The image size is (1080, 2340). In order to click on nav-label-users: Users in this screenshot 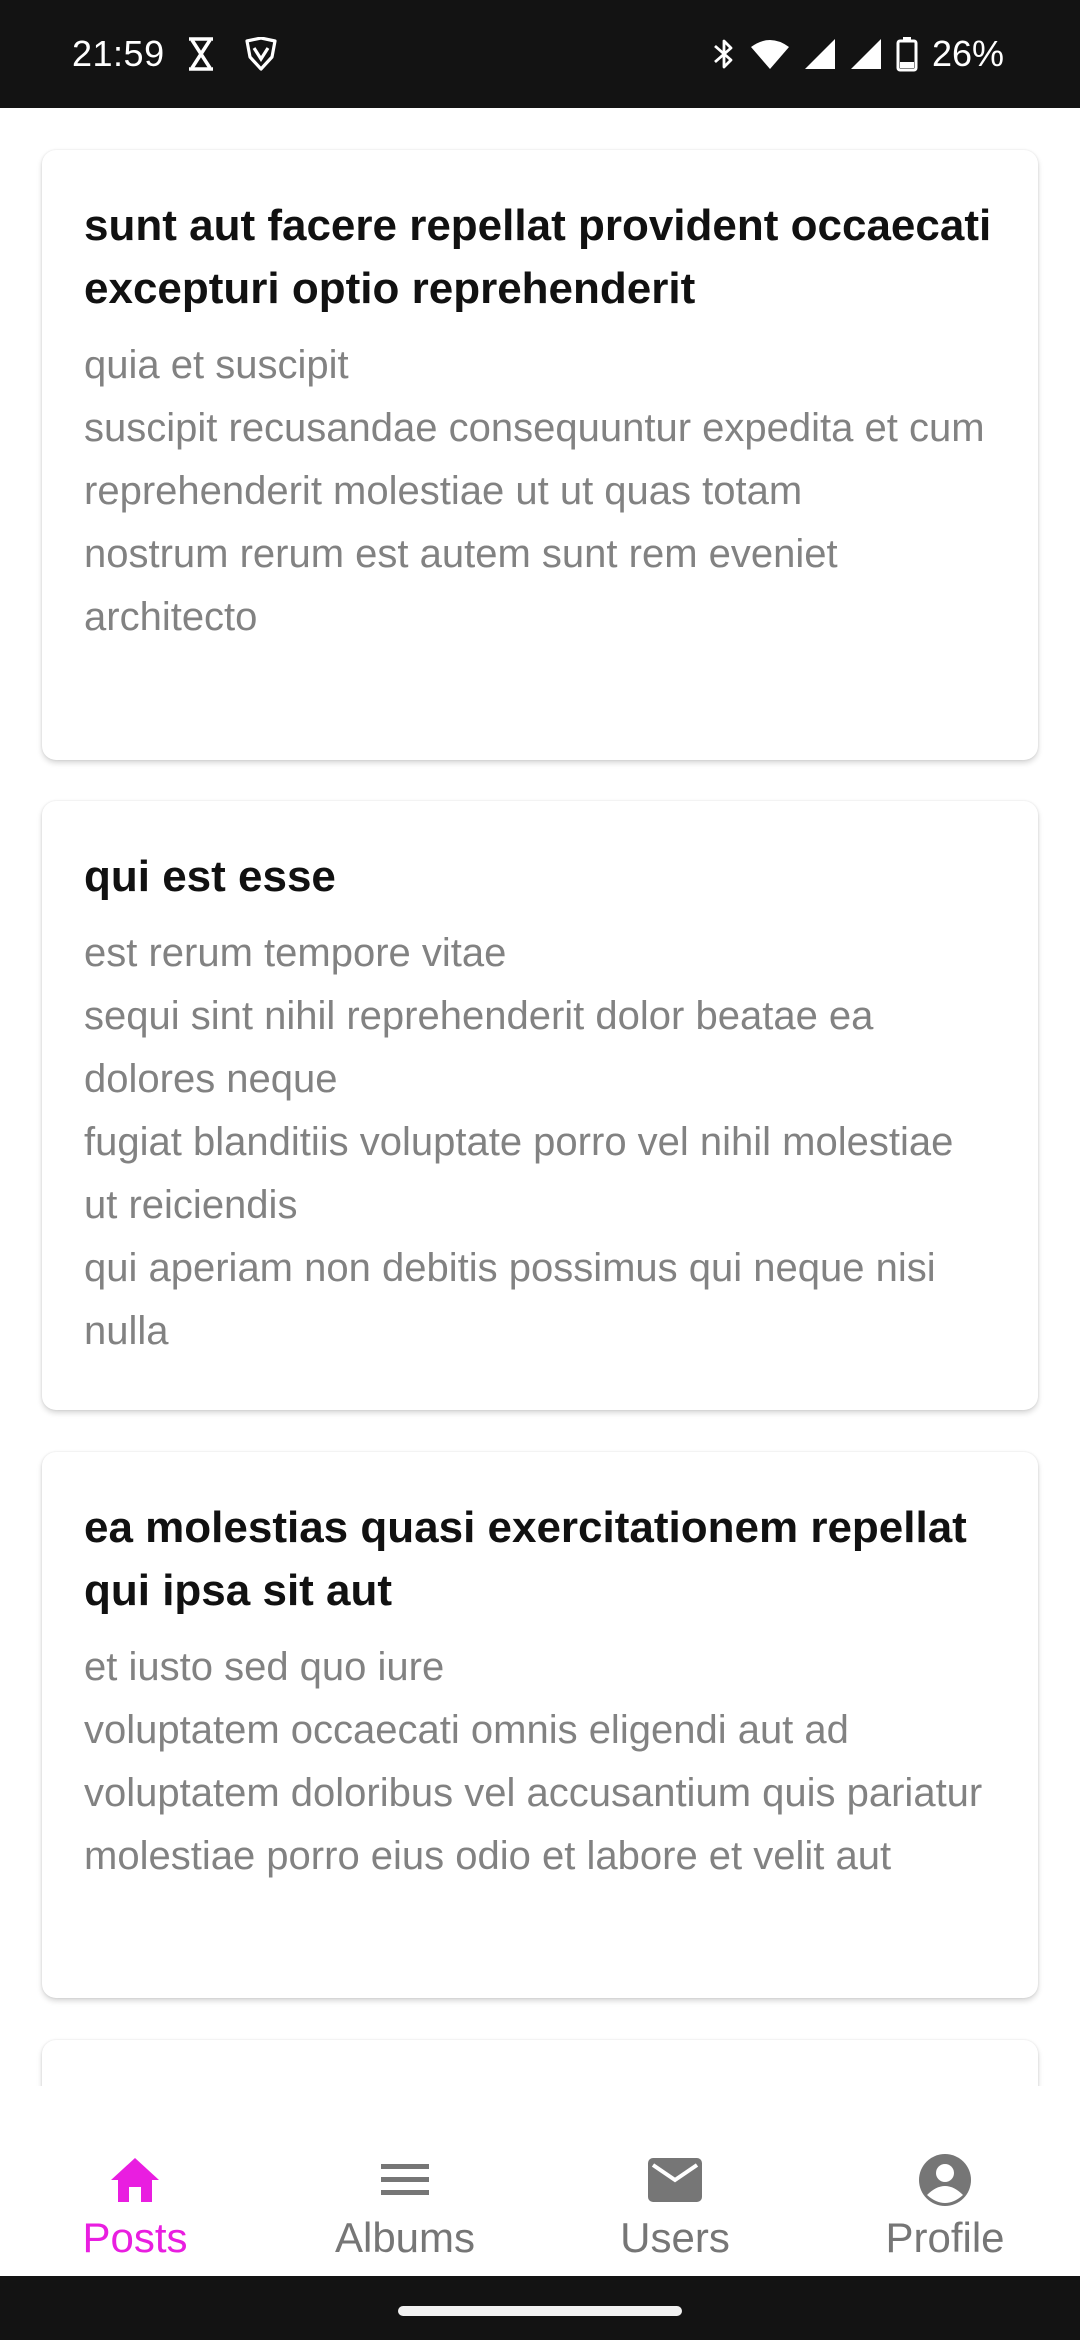, I will do `click(675, 2237)`.